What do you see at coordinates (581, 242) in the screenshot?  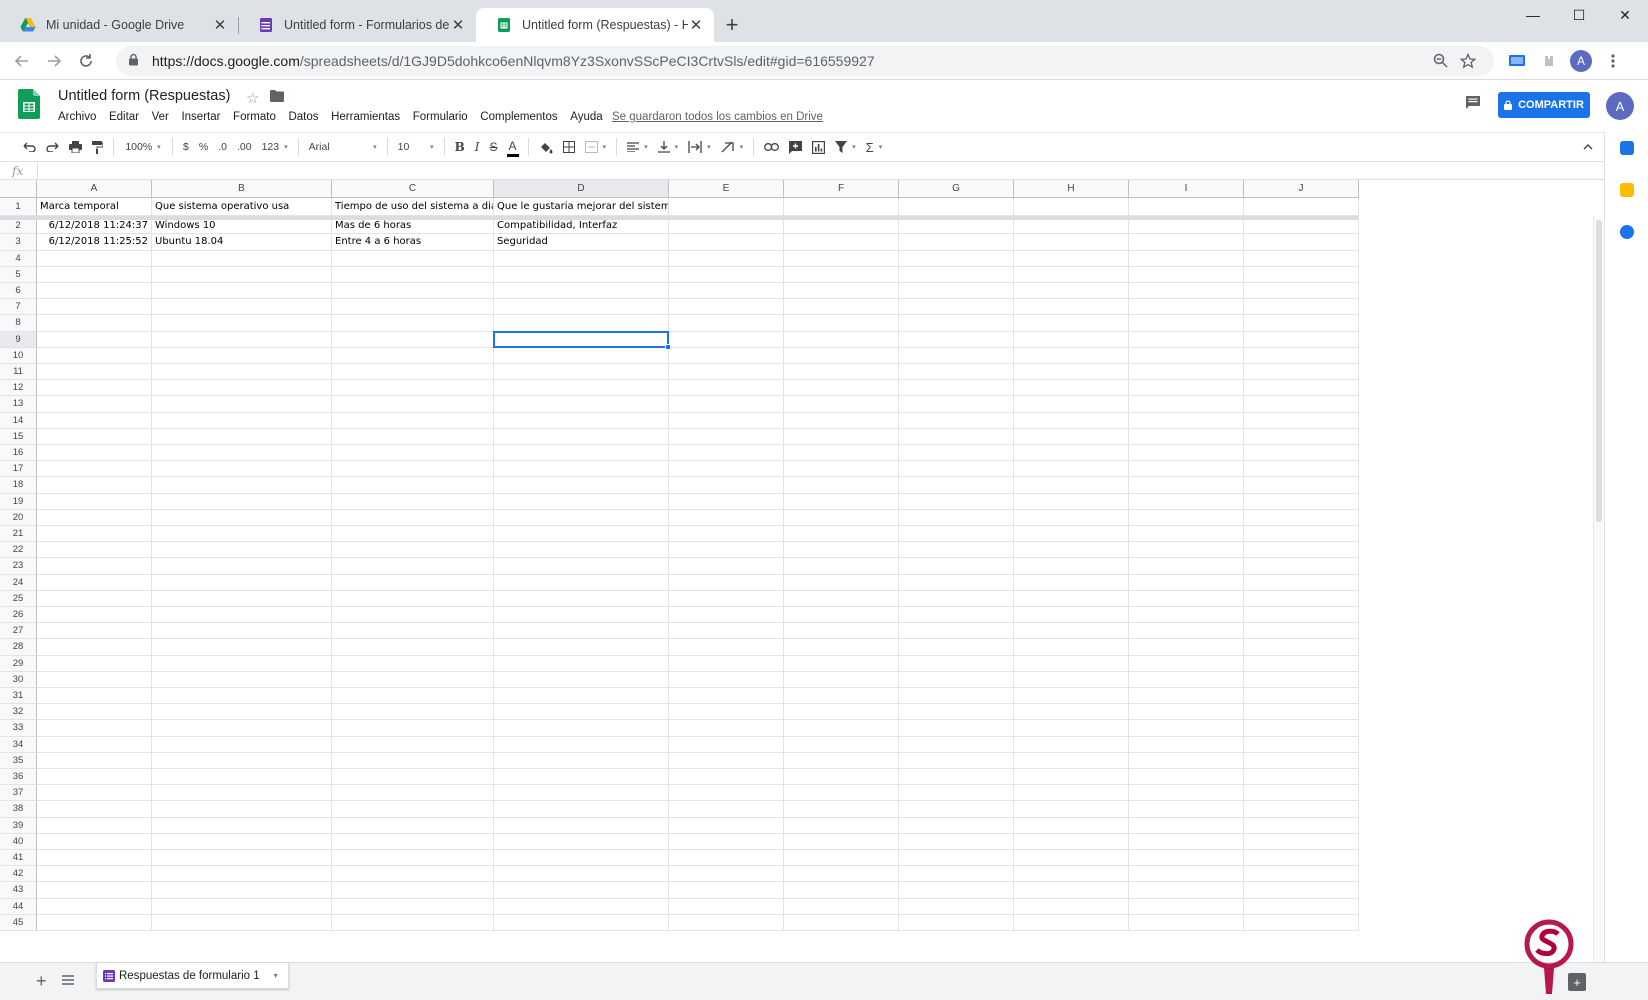 I see `table-cell: Seguridad` at bounding box center [581, 242].